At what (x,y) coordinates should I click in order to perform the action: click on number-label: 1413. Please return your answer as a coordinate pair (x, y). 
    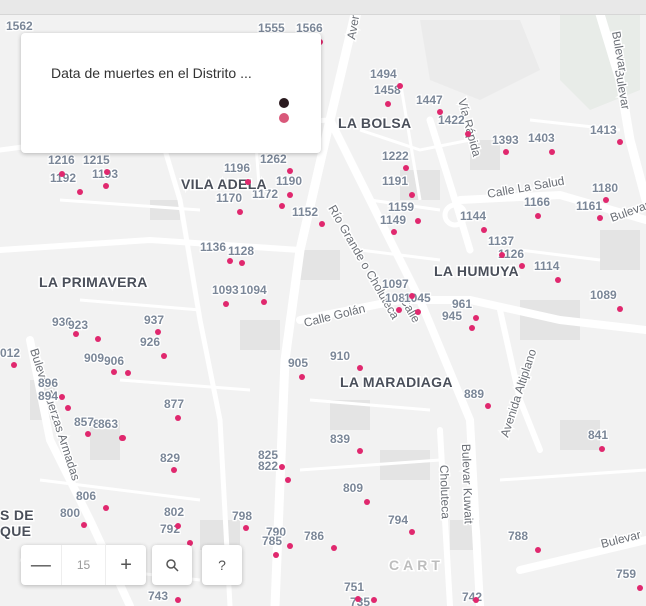
    Looking at the image, I should click on (603, 130).